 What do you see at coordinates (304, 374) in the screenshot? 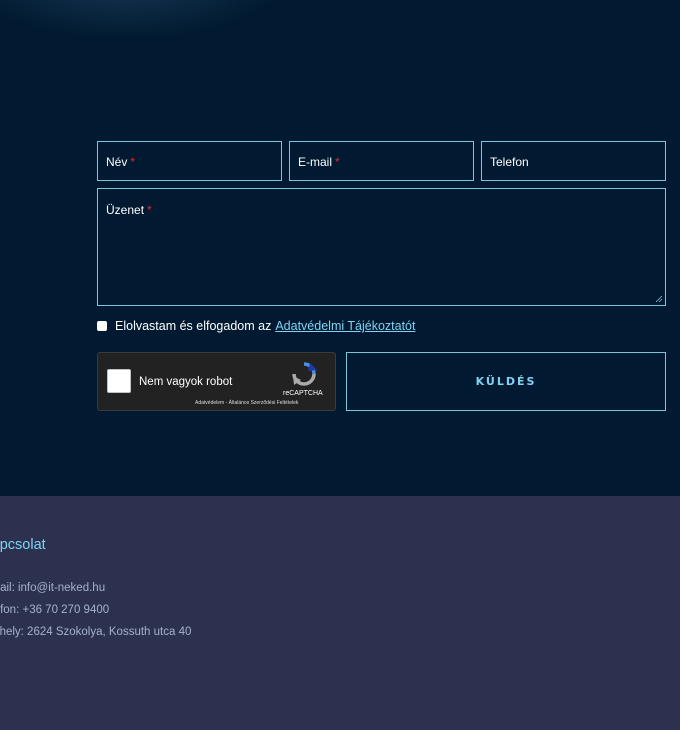
I see `recaptcha-logo-icon` at bounding box center [304, 374].